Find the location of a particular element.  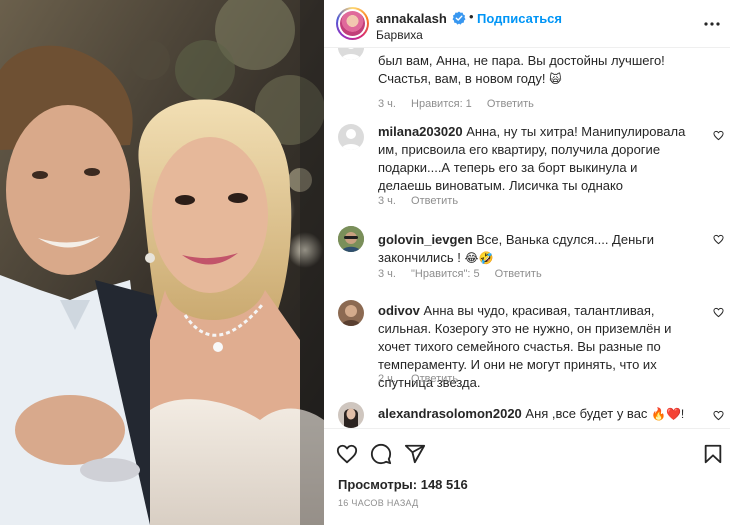

share-icon is located at coordinates (415, 454).